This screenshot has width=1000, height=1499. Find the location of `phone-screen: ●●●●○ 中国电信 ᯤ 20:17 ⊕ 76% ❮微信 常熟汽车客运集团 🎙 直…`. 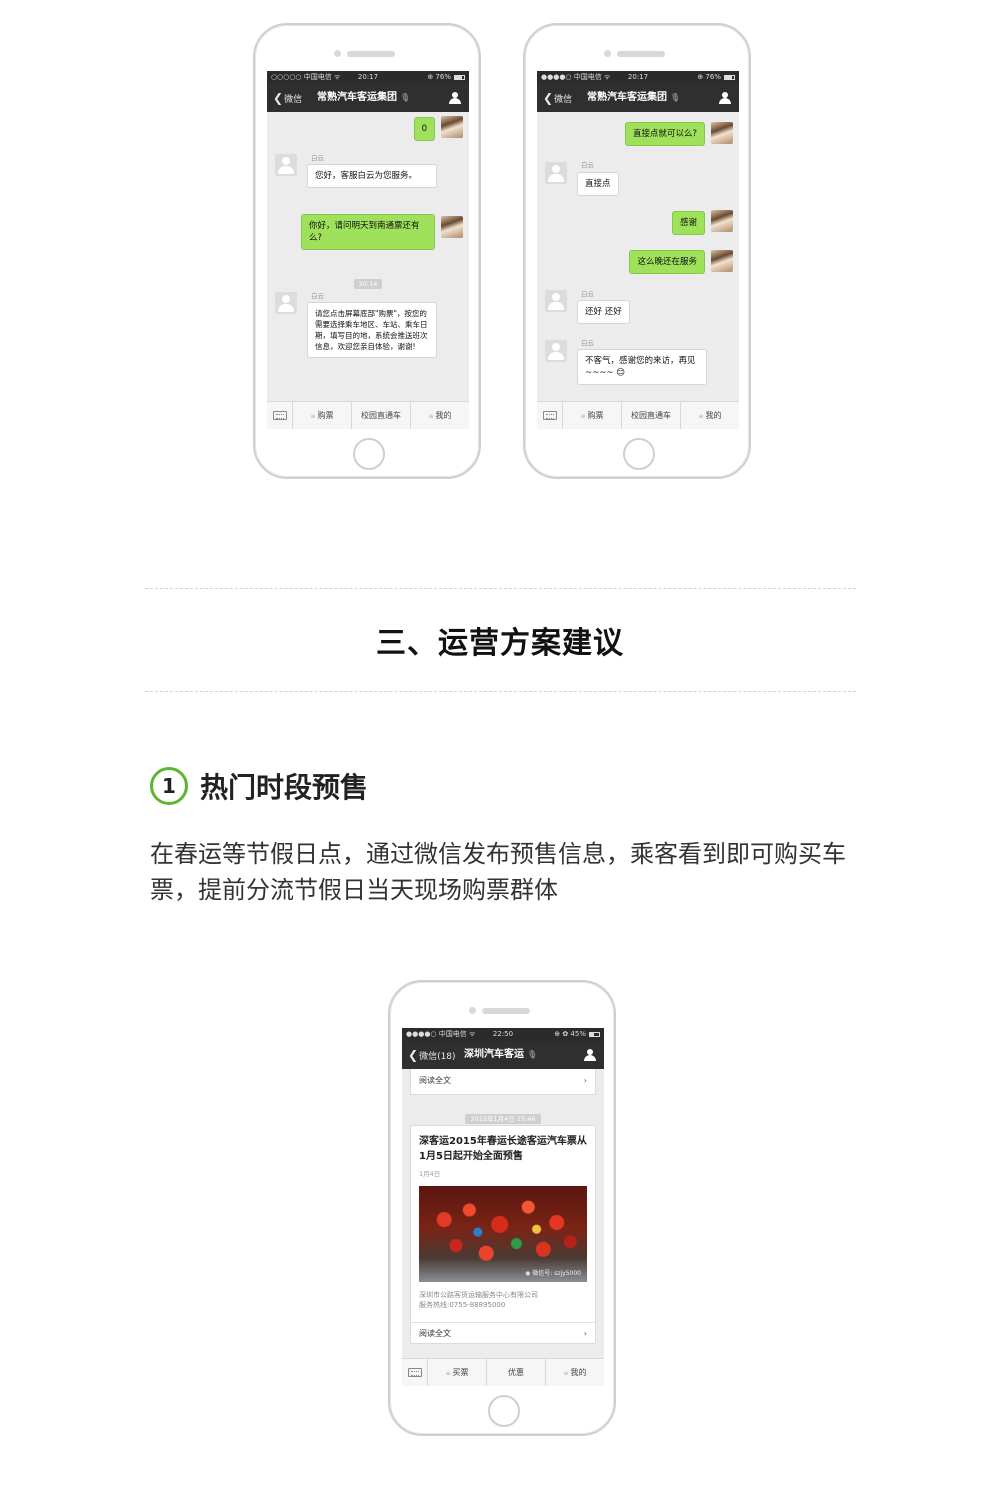

phone-screen: ●●●●○ 中国电信 ᯤ 20:17 ⊕ 76% ❮微信 常熟汽车客运集团 🎙 直… is located at coordinates (638, 250).